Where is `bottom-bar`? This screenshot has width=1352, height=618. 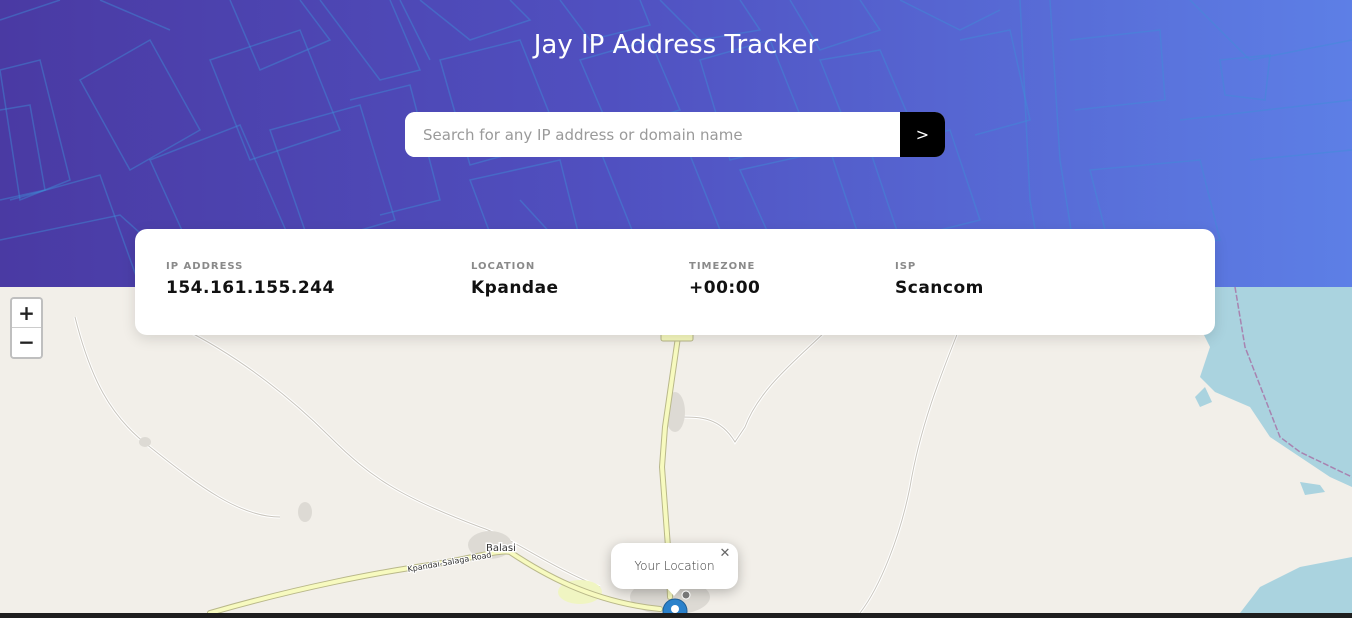
bottom-bar is located at coordinates (676, 615).